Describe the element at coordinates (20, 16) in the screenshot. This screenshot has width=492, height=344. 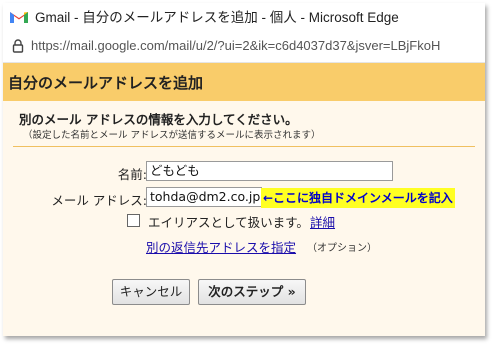
I see `gmail-icon` at that location.